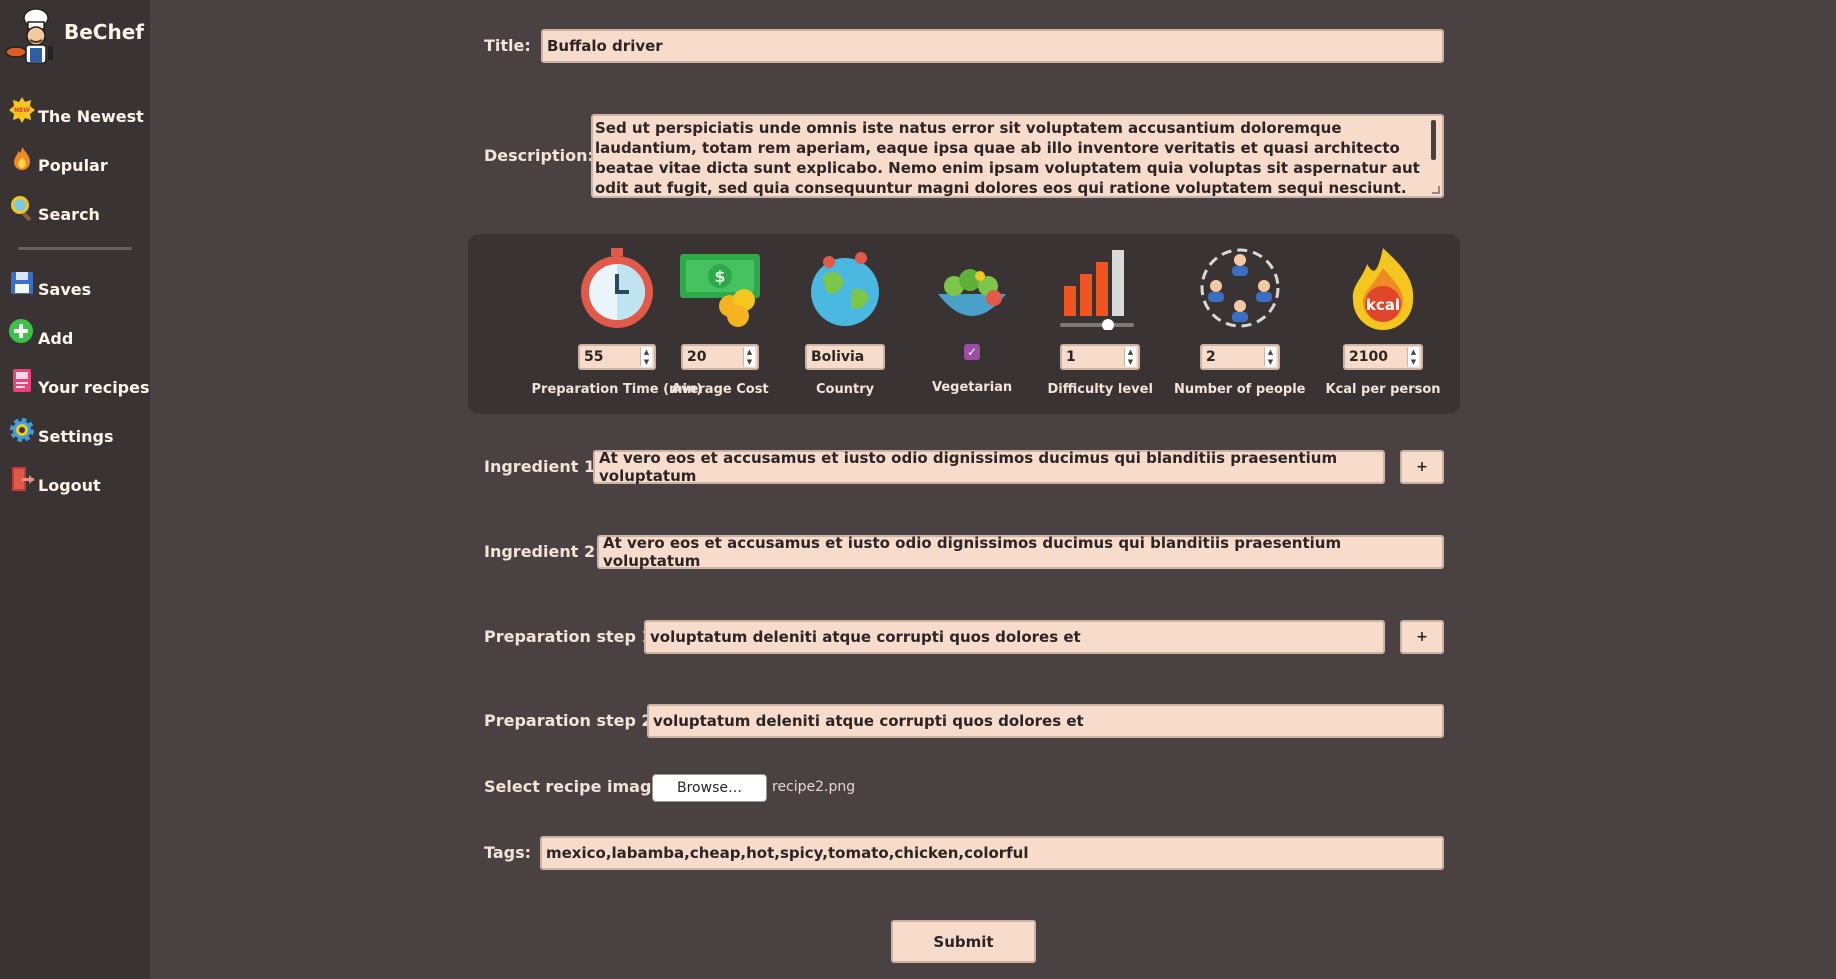 The image size is (1836, 979). I want to click on sidebar-item-saves: Saves, so click(50, 287).